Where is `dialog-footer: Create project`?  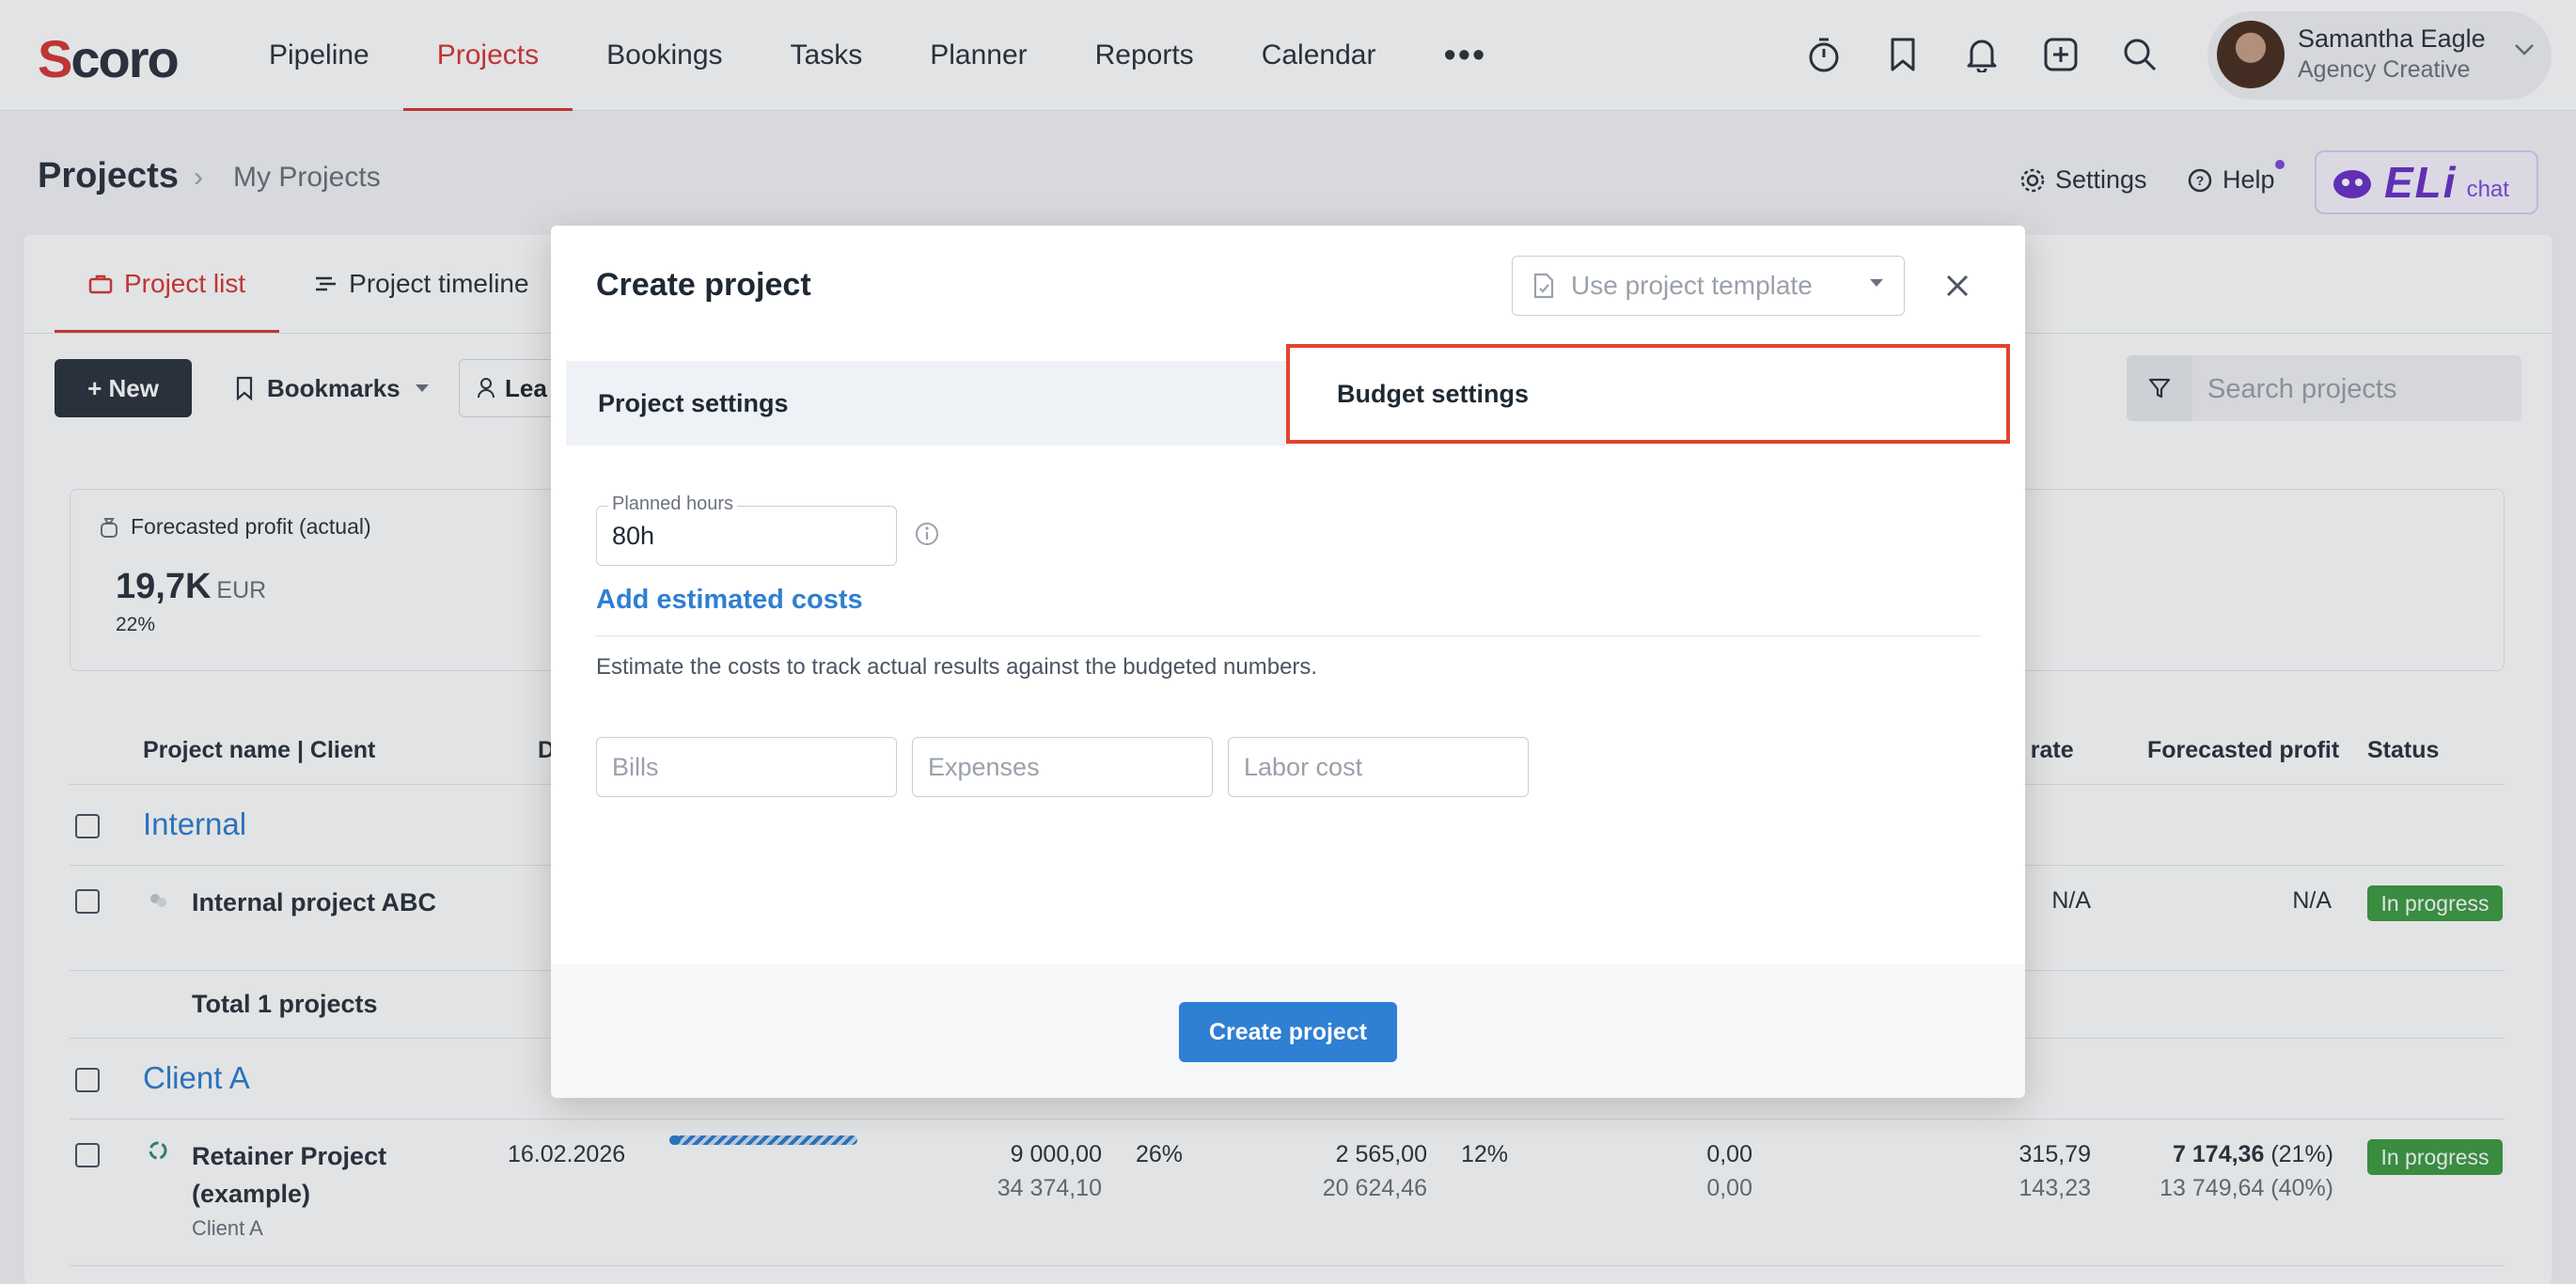 dialog-footer: Create project is located at coordinates (1288, 1031).